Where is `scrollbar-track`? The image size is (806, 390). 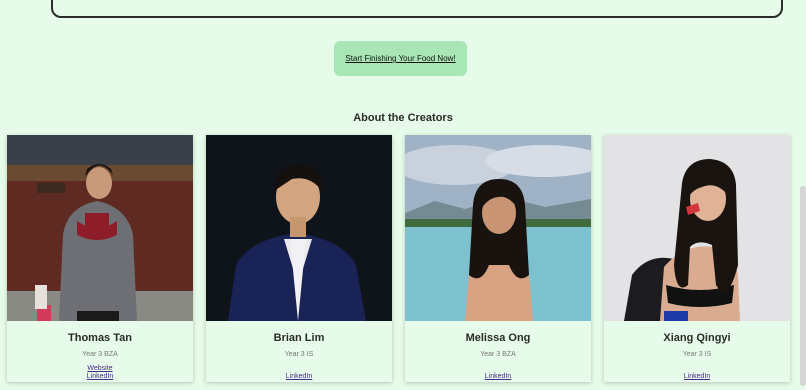
scrollbar-track is located at coordinates (803, 195).